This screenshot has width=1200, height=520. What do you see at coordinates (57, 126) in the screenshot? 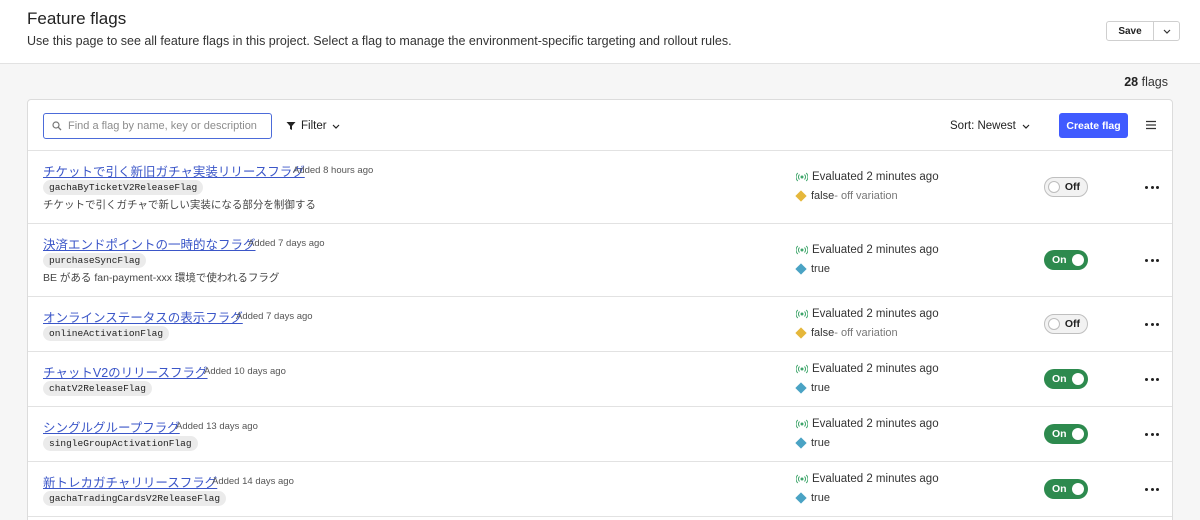
I see `search-icon` at bounding box center [57, 126].